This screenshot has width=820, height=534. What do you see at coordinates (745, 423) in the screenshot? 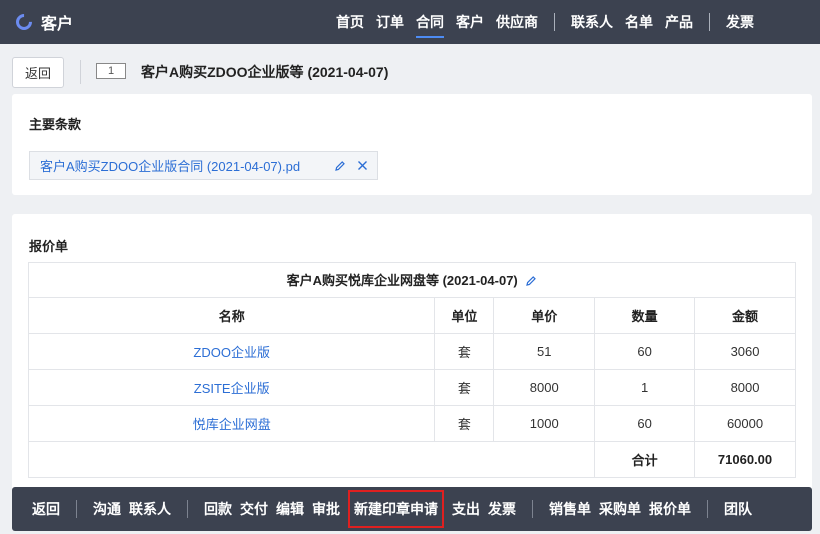
I see `amount-cell: 60000` at bounding box center [745, 423].